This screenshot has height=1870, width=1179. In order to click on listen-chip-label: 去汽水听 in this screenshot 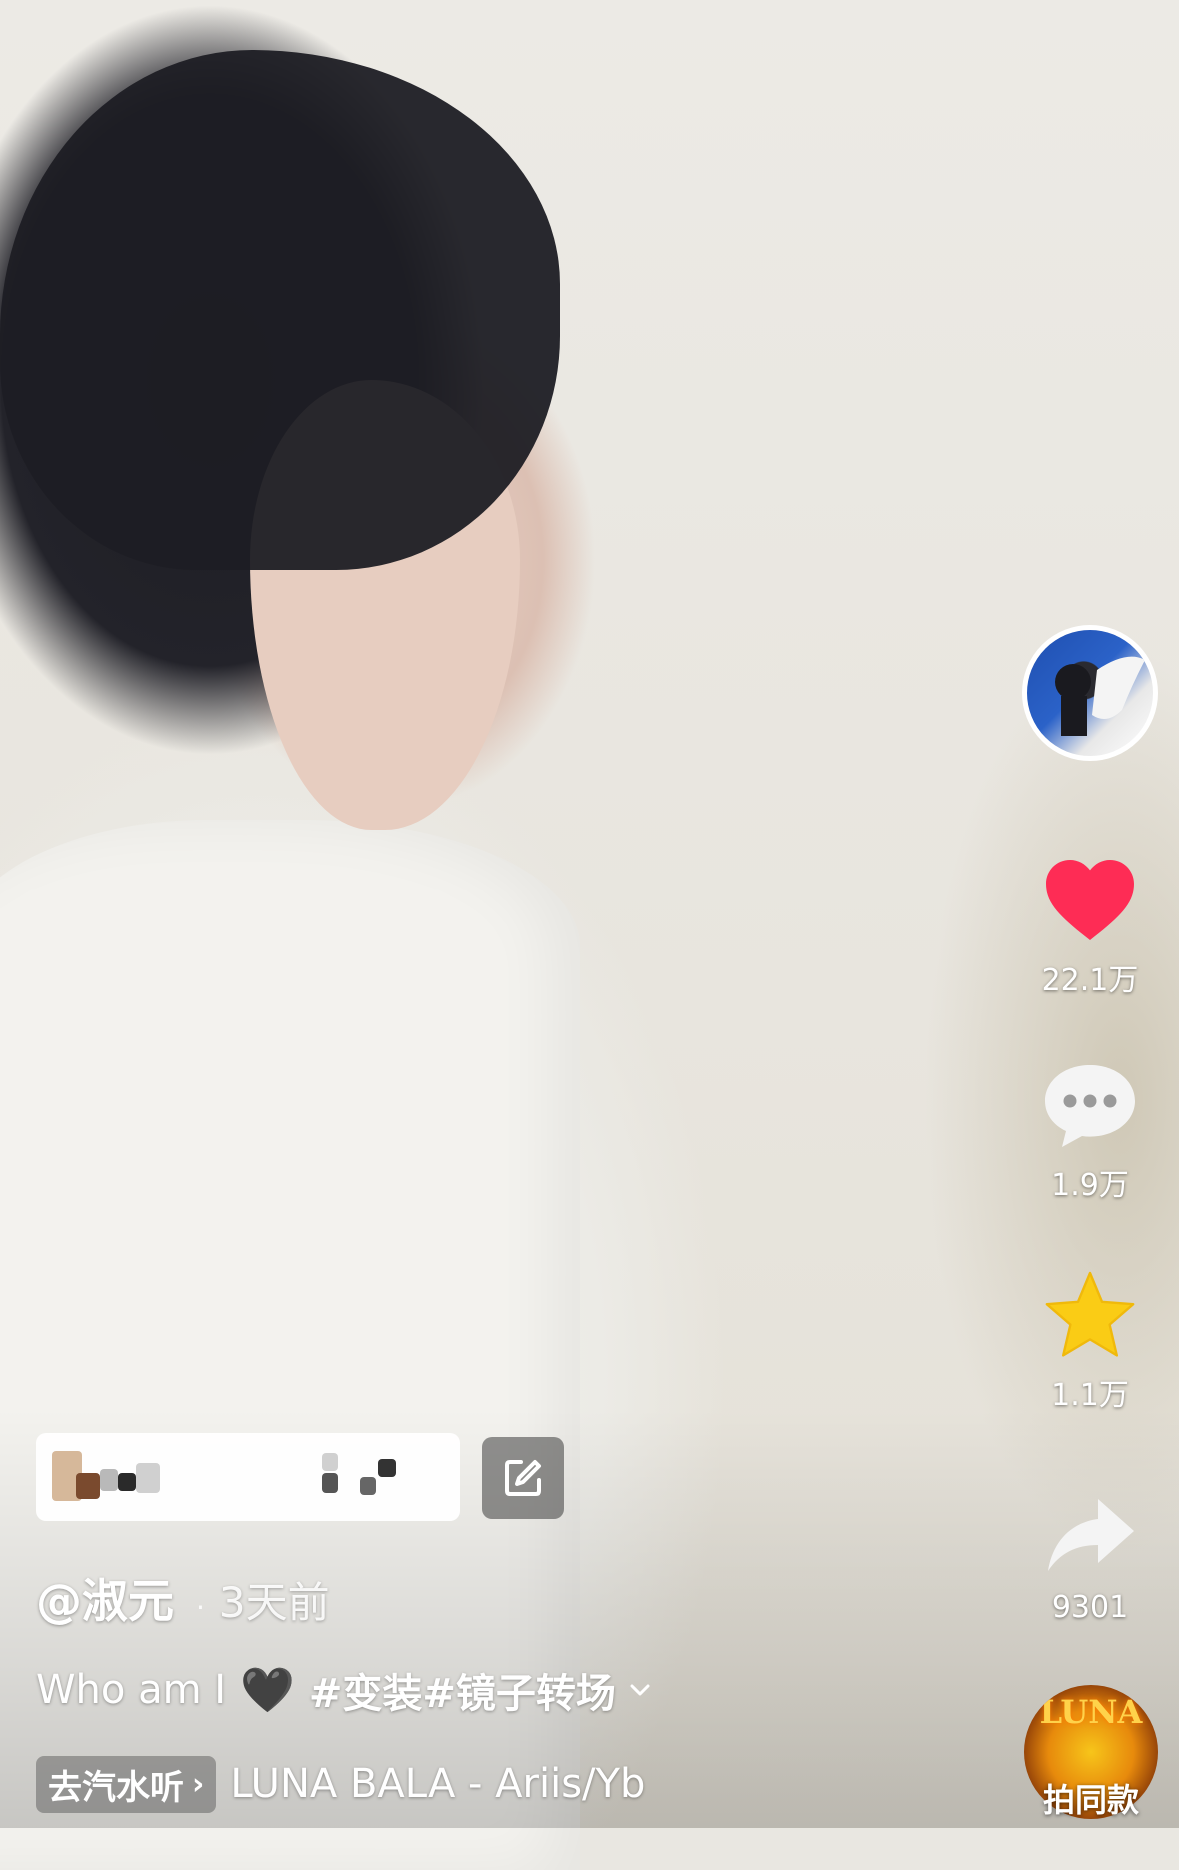, I will do `click(116, 1787)`.